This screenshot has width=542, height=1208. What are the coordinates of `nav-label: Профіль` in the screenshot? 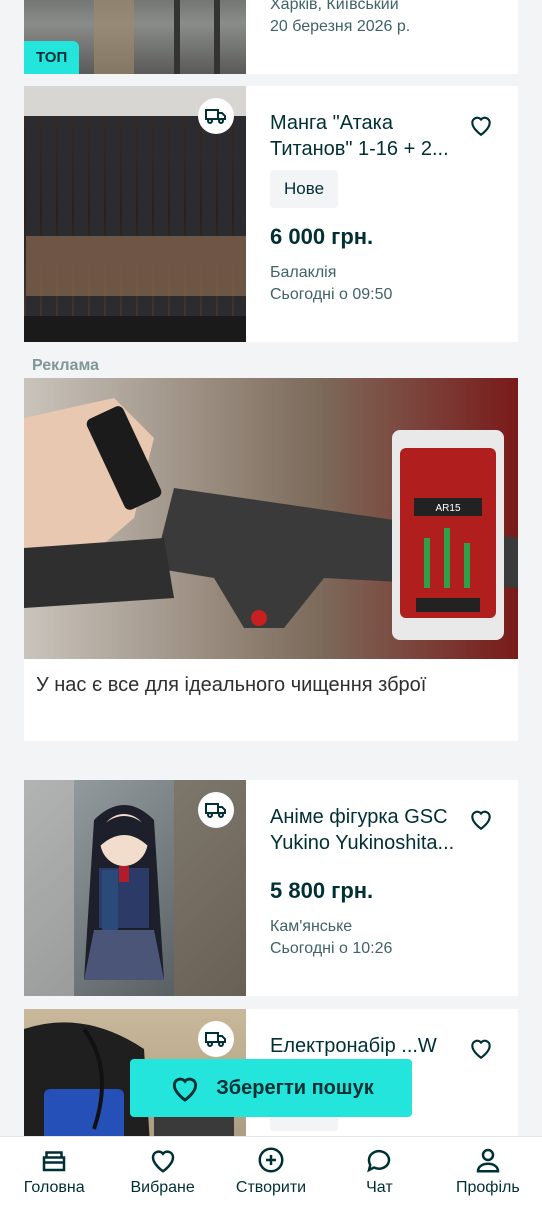 It's located at (487, 1187).